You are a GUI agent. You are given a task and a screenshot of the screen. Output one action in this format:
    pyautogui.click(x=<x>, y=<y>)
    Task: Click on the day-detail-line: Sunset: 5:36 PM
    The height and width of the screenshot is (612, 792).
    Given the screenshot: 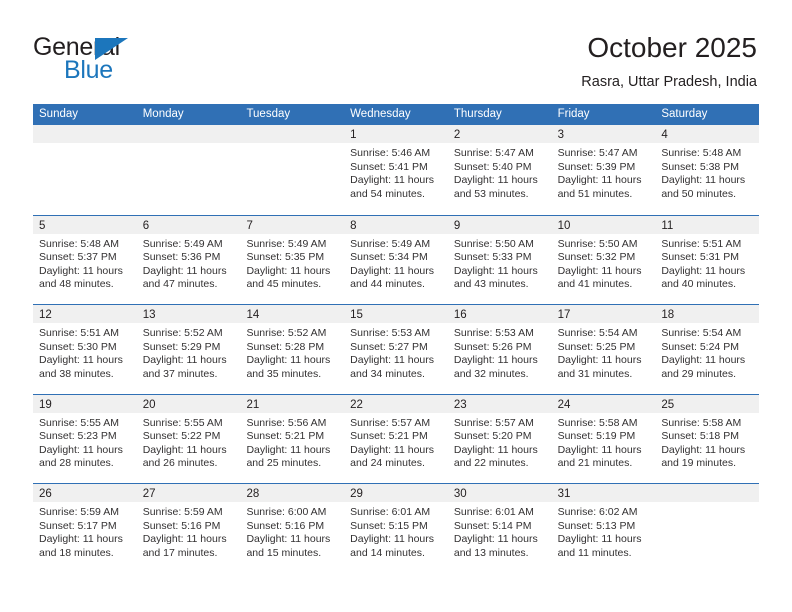 What is the action you would take?
    pyautogui.click(x=181, y=257)
    